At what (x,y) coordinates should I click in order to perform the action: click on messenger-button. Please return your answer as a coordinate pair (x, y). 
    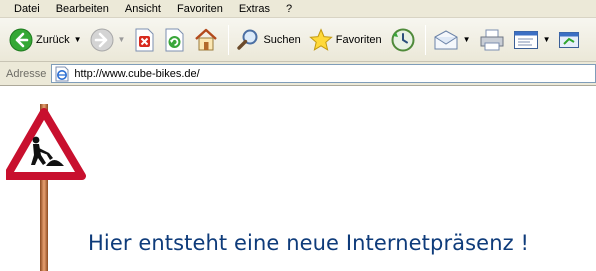
    Looking at the image, I should click on (569, 40).